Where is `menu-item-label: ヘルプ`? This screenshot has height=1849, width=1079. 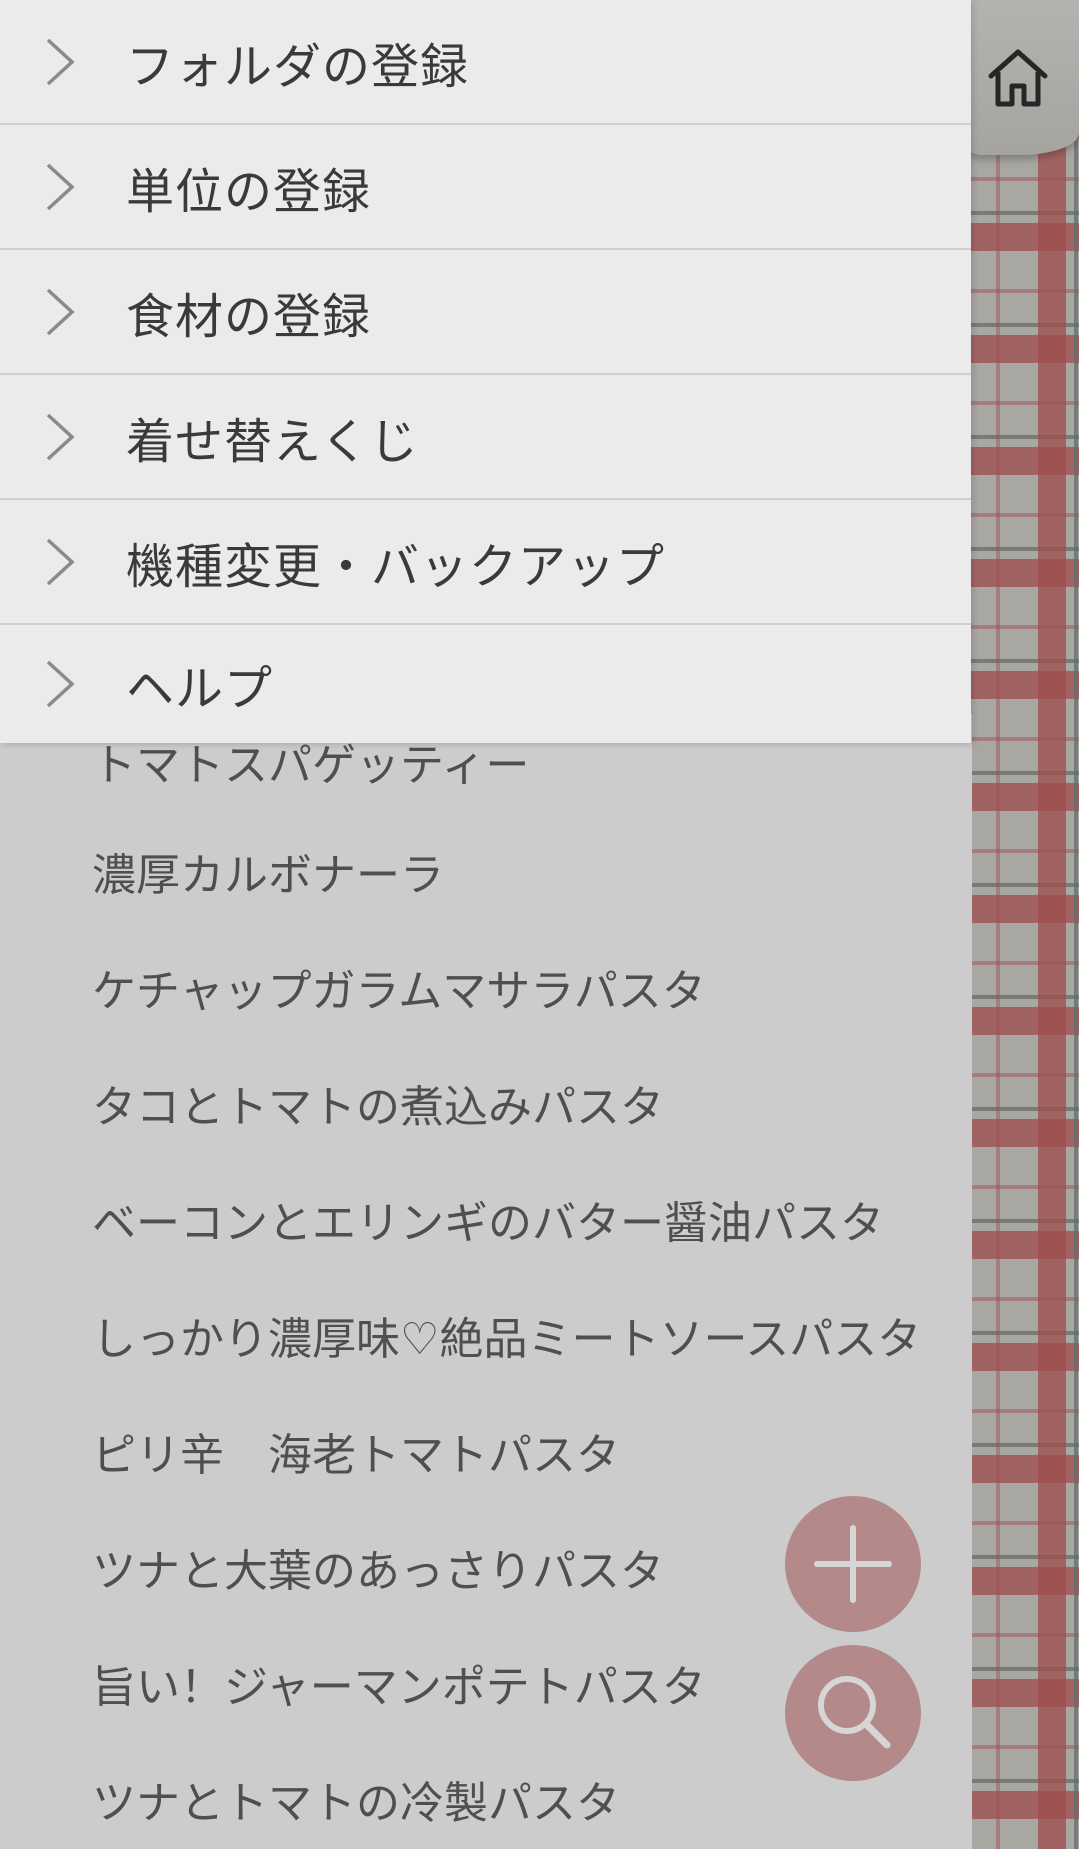
menu-item-label: ヘルプ is located at coordinates (200, 689).